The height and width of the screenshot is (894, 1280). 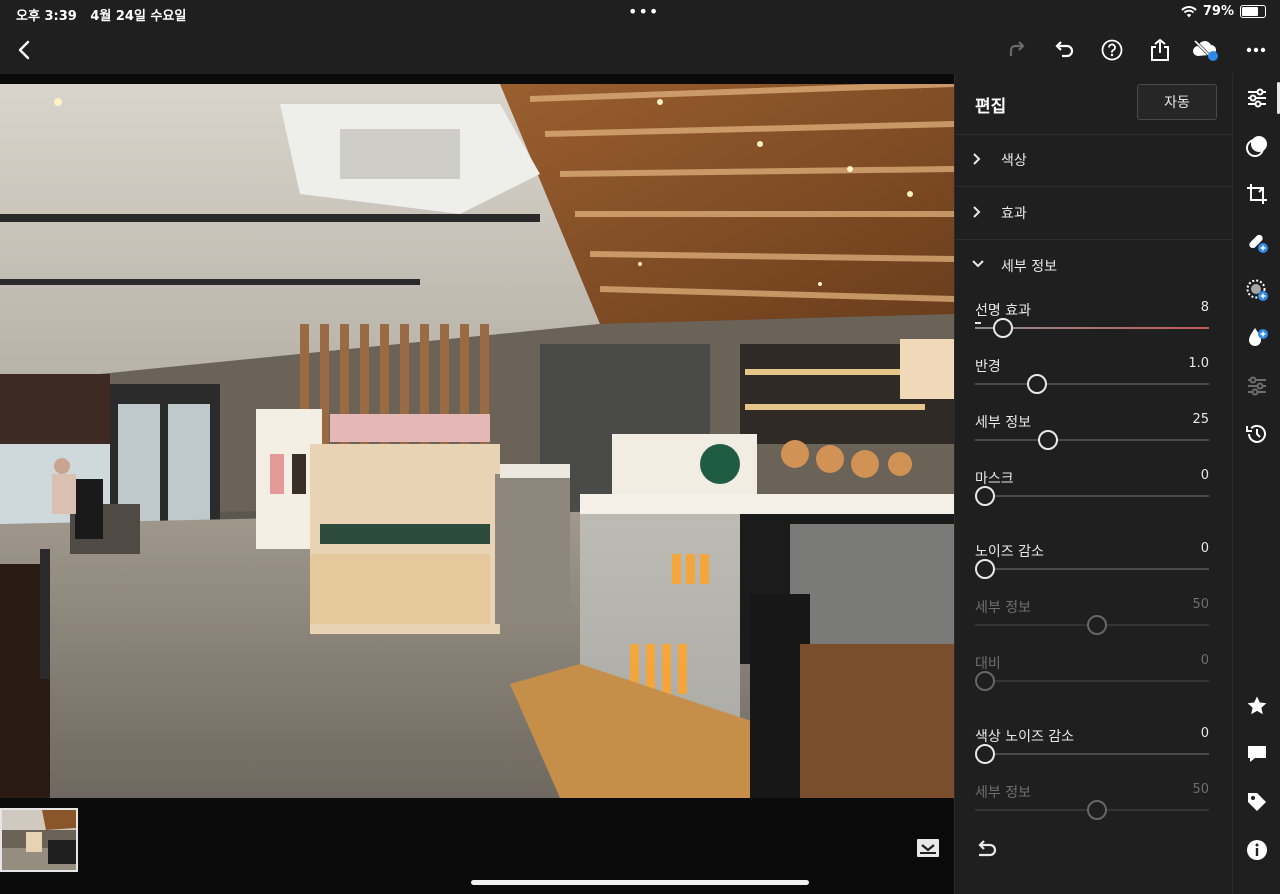 What do you see at coordinates (1094, 104) in the screenshot?
I see `panel-header: 편집 자동` at bounding box center [1094, 104].